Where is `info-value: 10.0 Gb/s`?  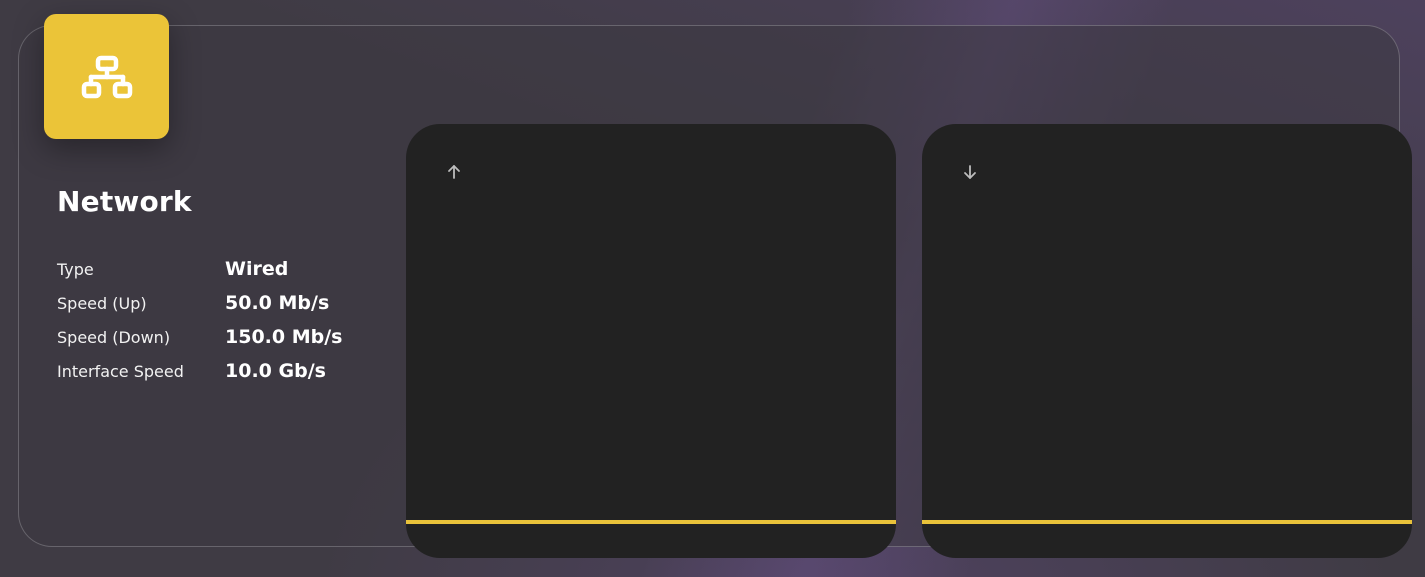 info-value: 10.0 Gb/s is located at coordinates (275, 371).